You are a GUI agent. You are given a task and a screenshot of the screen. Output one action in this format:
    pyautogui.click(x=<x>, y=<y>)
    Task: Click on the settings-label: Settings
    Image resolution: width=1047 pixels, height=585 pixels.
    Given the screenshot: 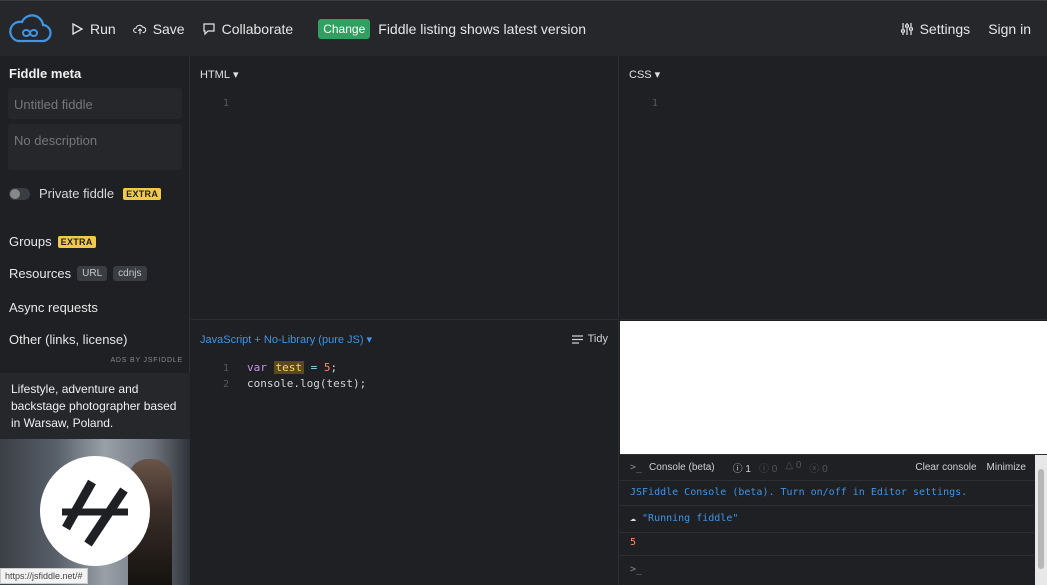 What is the action you would take?
    pyautogui.click(x=945, y=28)
    